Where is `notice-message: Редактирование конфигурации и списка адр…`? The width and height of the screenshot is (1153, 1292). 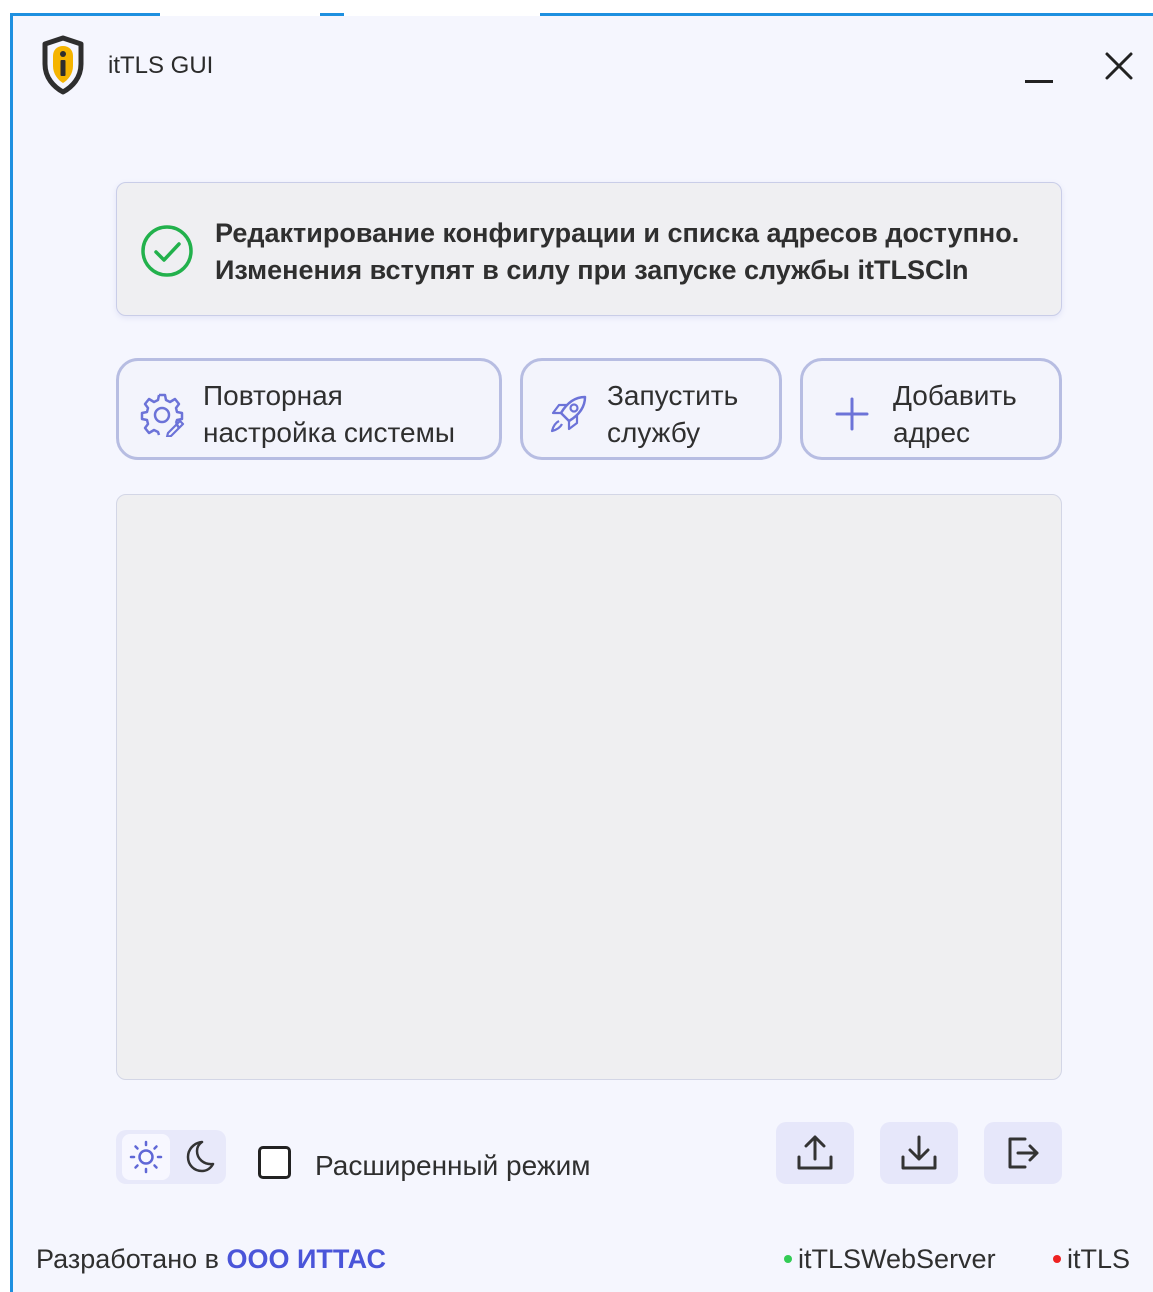 notice-message: Редактирование конфигурации и списка адр… is located at coordinates (617, 252).